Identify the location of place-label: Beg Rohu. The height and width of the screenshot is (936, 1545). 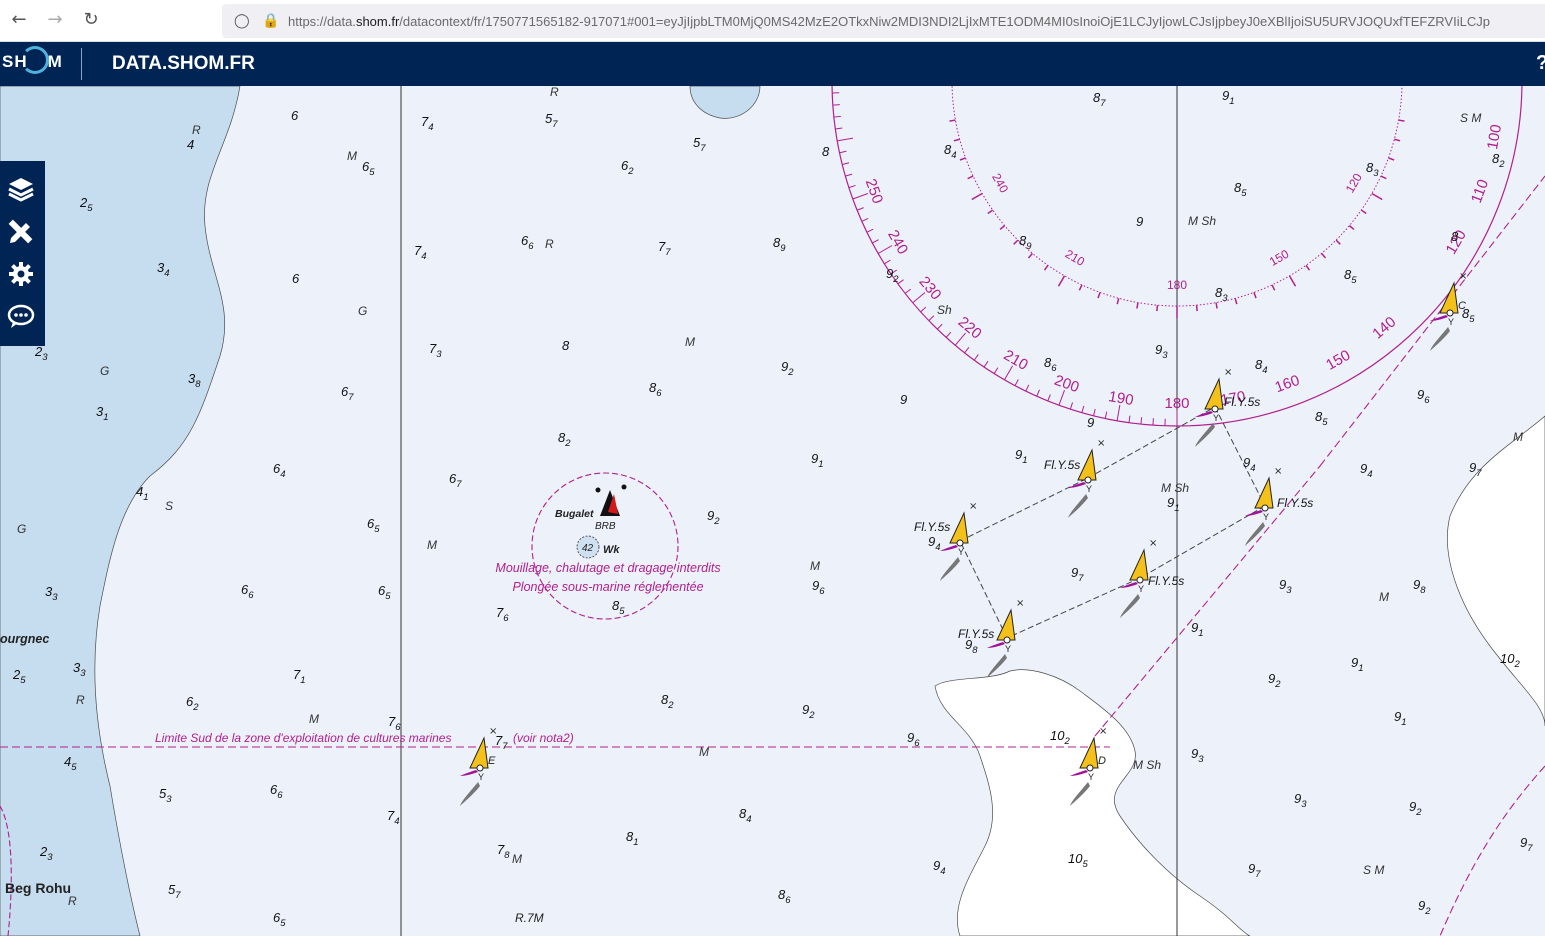
(38, 888).